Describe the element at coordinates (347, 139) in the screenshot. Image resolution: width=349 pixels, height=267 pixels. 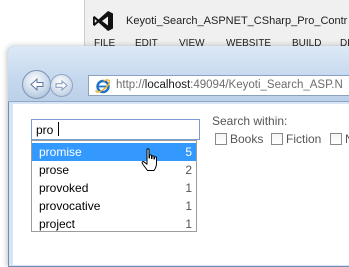
I see `filter-n-label: N` at that location.